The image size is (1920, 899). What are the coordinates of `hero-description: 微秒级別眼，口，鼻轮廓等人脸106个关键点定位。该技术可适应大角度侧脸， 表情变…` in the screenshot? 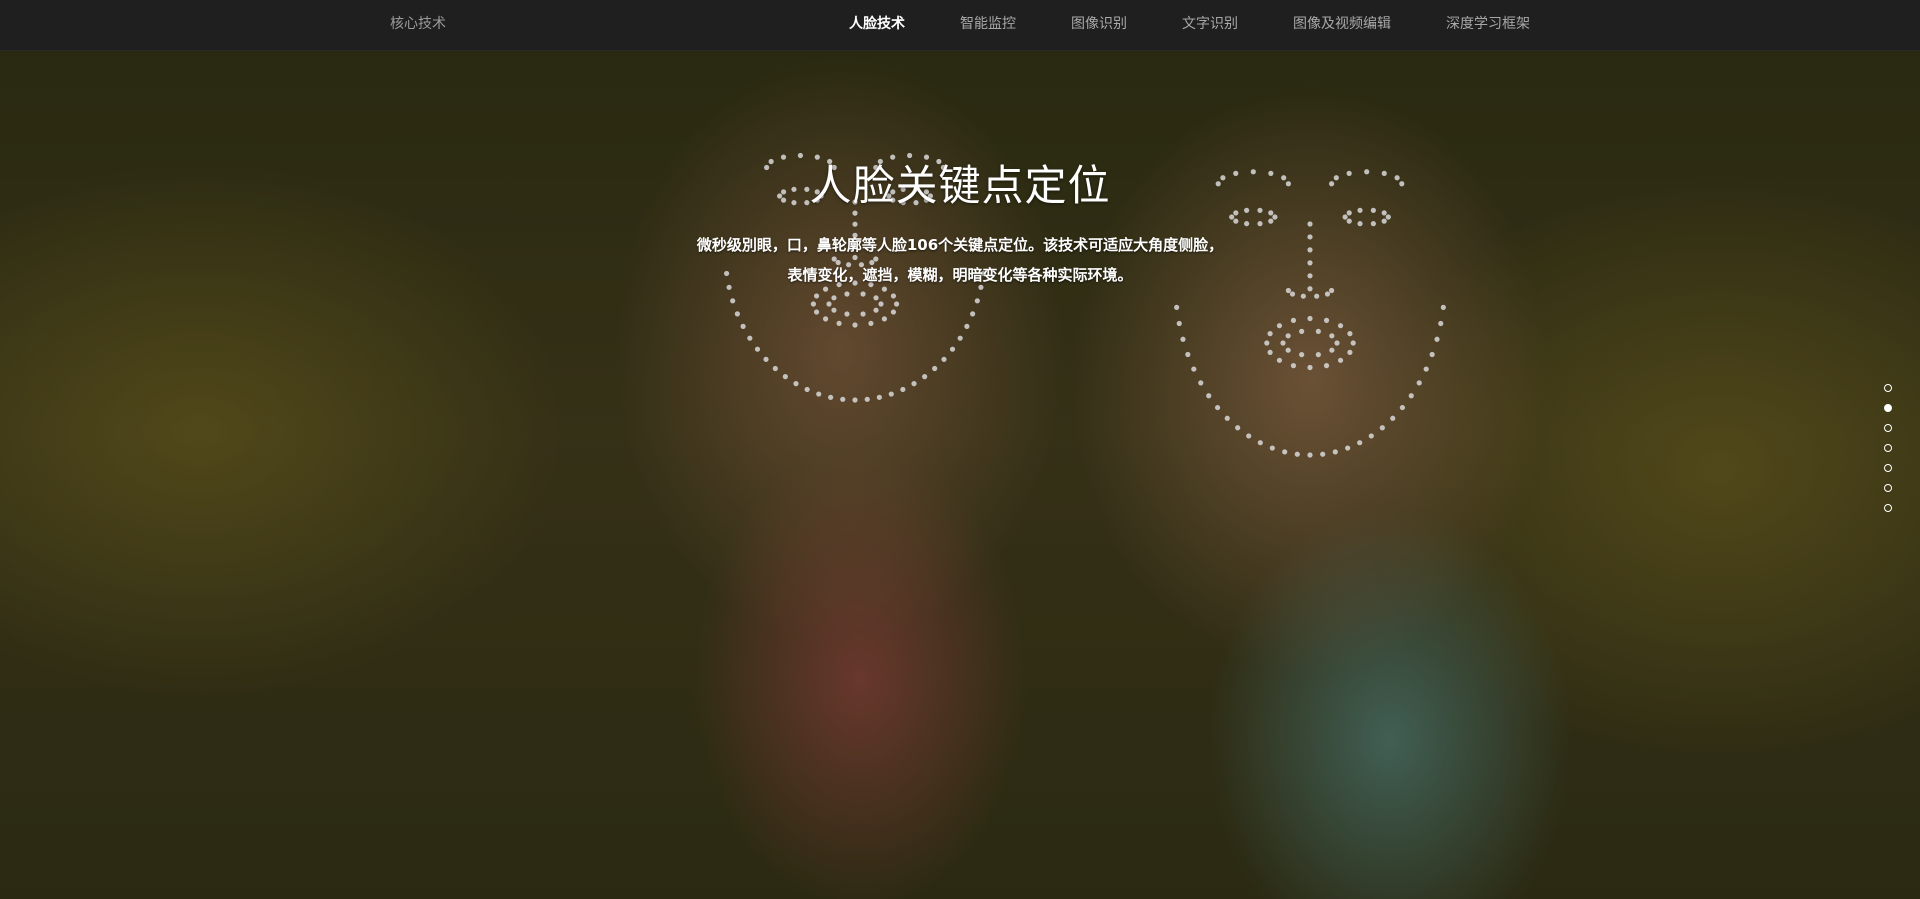 It's located at (960, 260).